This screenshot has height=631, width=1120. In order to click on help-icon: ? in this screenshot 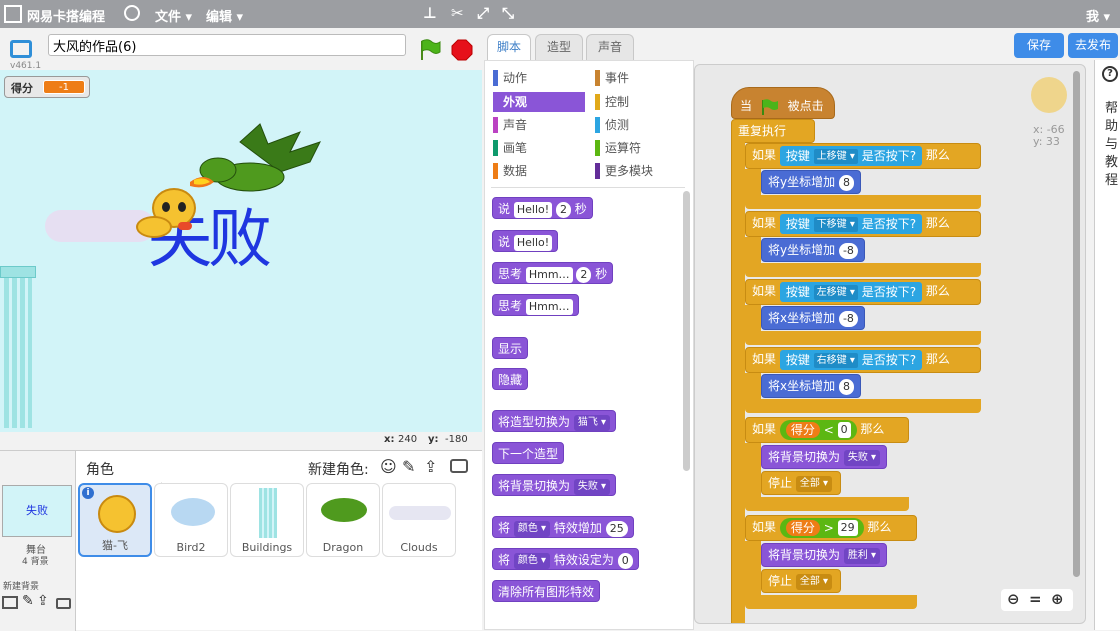, I will do `click(1110, 74)`.